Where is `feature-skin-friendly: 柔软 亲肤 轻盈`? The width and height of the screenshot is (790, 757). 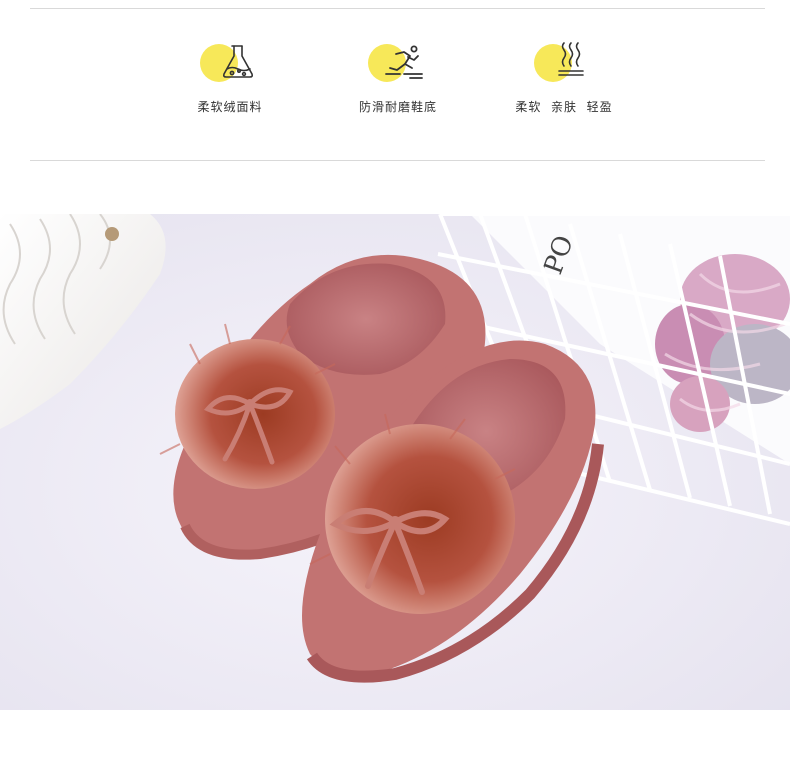 feature-skin-friendly: 柔软 亲肤 轻盈 is located at coordinates (564, 77).